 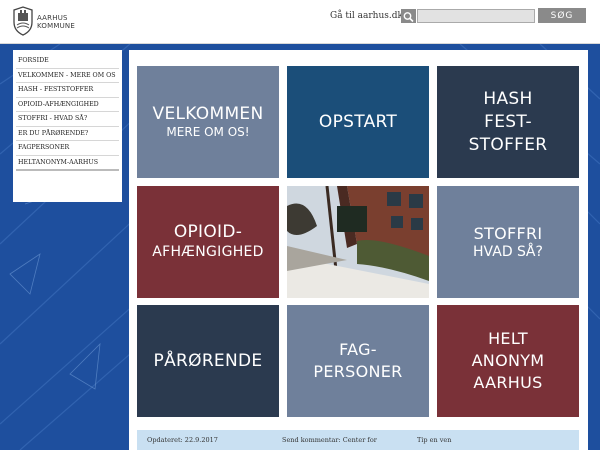 I want to click on tile-stoffri: STOFFRI HVAD SÅ?, so click(x=508, y=242).